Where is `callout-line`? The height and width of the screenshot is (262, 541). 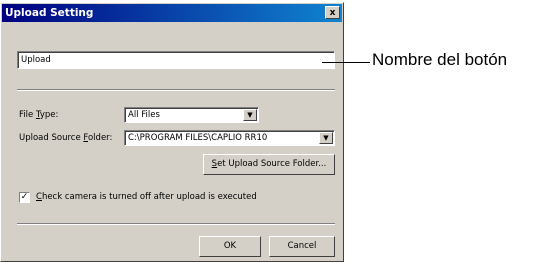 callout-line is located at coordinates (346, 62).